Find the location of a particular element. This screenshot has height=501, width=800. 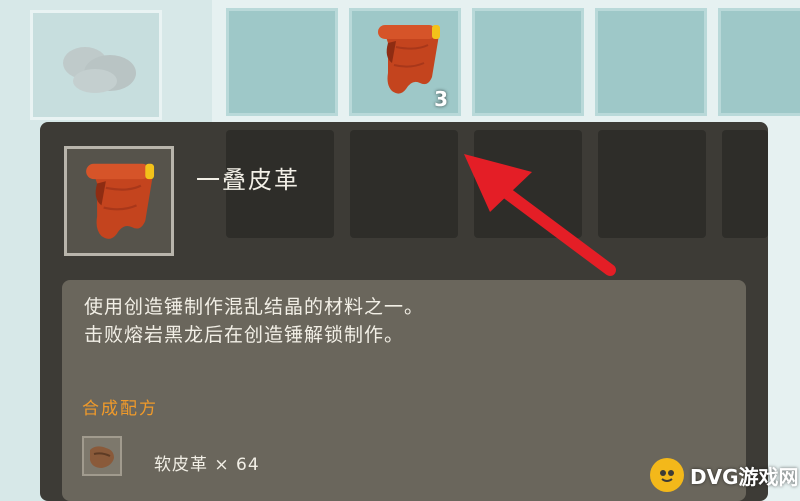

watermark-logo-icon is located at coordinates (667, 475).